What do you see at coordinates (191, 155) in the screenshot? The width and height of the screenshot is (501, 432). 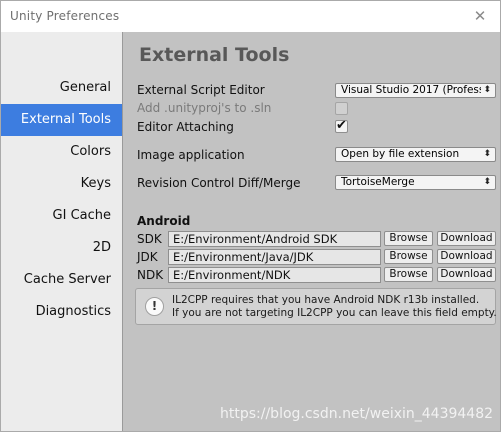 I see `image-application-label: Image application` at bounding box center [191, 155].